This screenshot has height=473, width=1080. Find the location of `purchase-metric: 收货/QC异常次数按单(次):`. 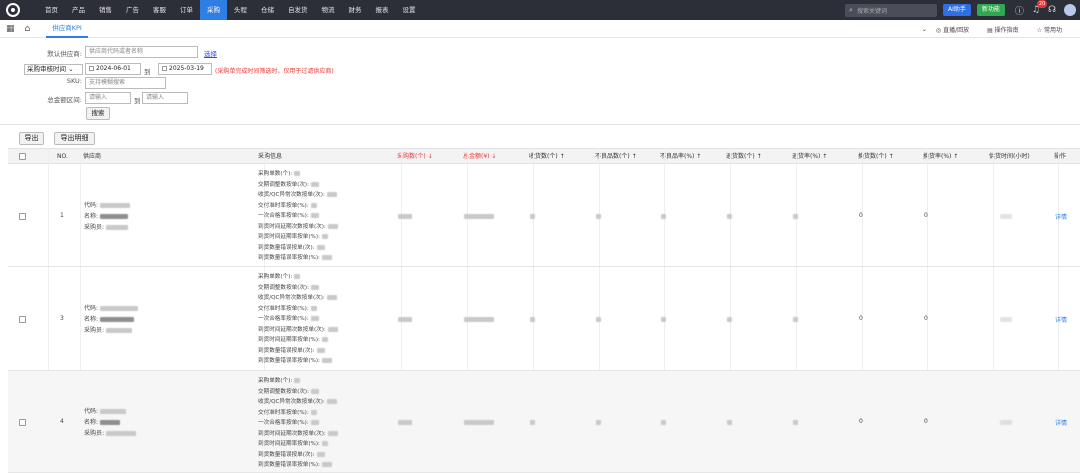

purchase-metric: 收货/QC异常次数按单(次): is located at coordinates (297, 194).